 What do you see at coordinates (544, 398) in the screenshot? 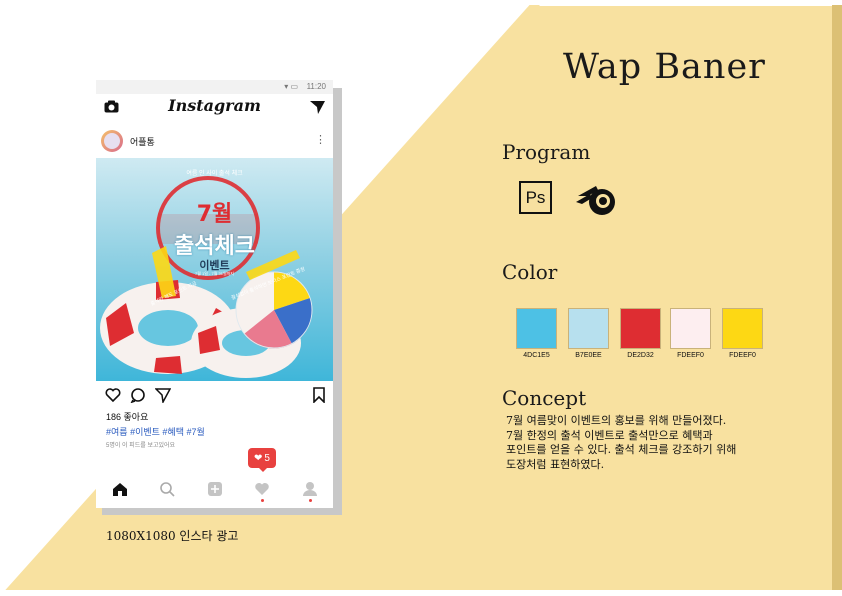
I see `concept-heading: Concept` at bounding box center [544, 398].